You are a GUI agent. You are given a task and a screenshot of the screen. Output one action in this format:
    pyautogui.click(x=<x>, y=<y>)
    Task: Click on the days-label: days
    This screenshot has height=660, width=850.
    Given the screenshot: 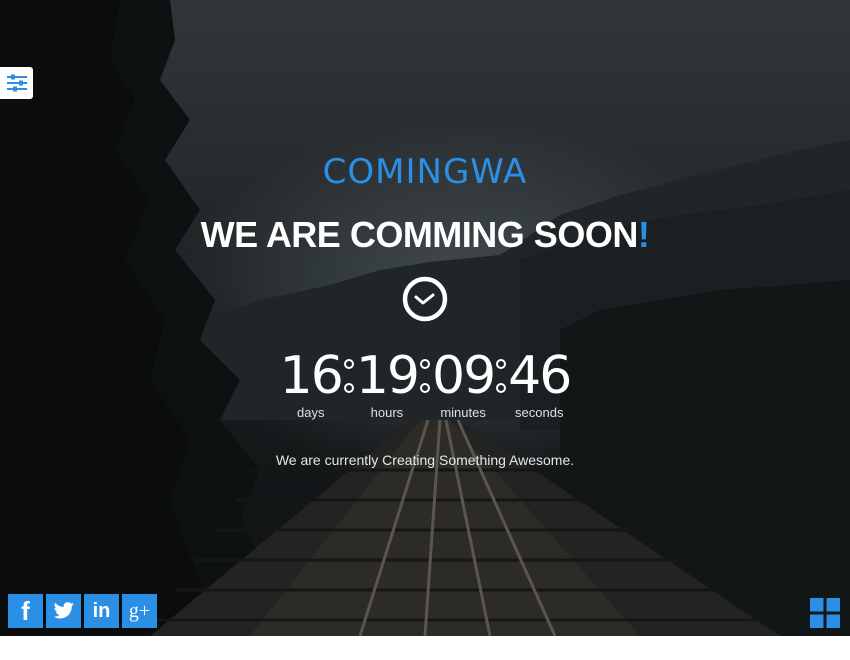 What is the action you would take?
    pyautogui.click(x=311, y=412)
    